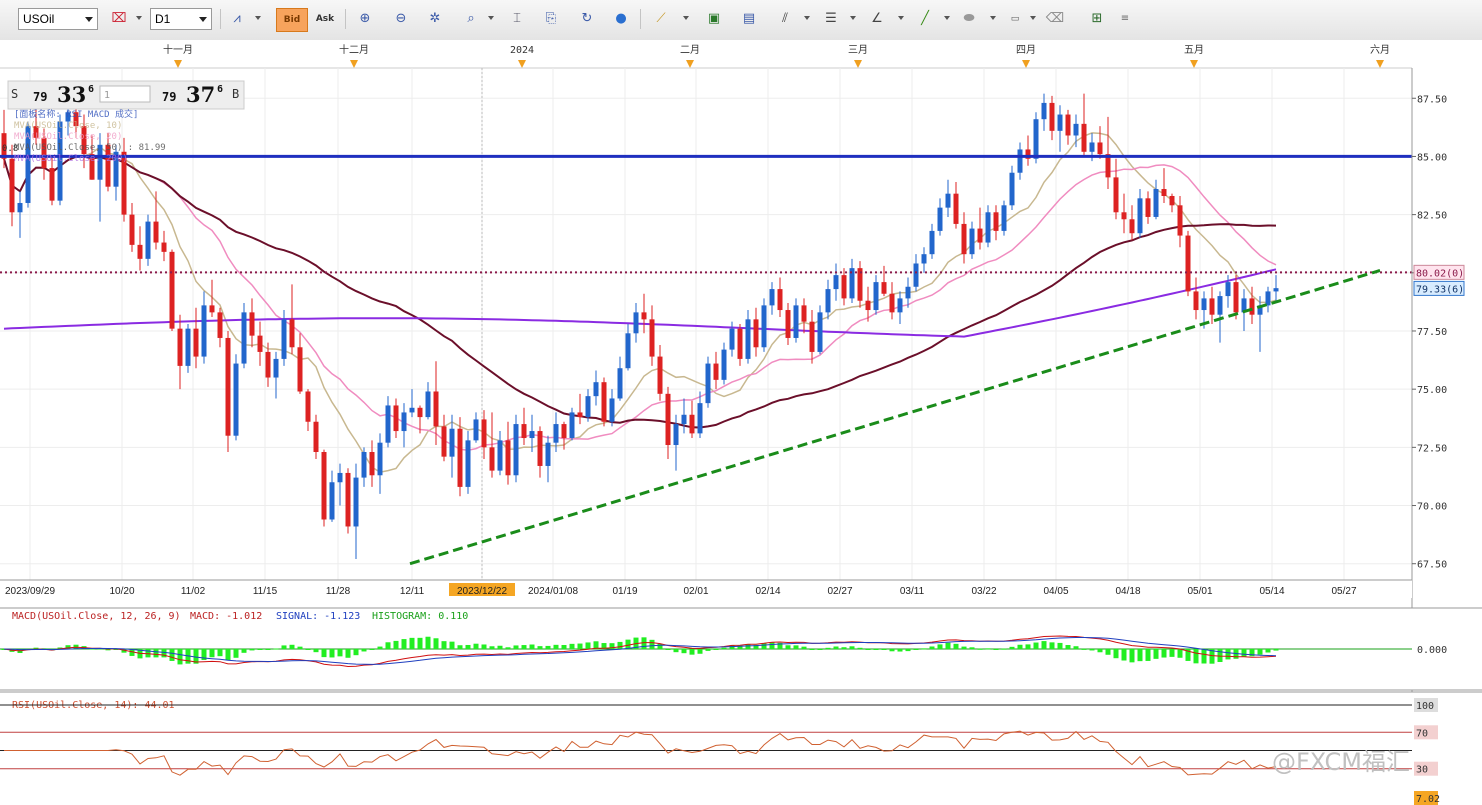  What do you see at coordinates (482, 591) in the screenshot?
I see `date-tick-label: 2023/12/22` at bounding box center [482, 591].